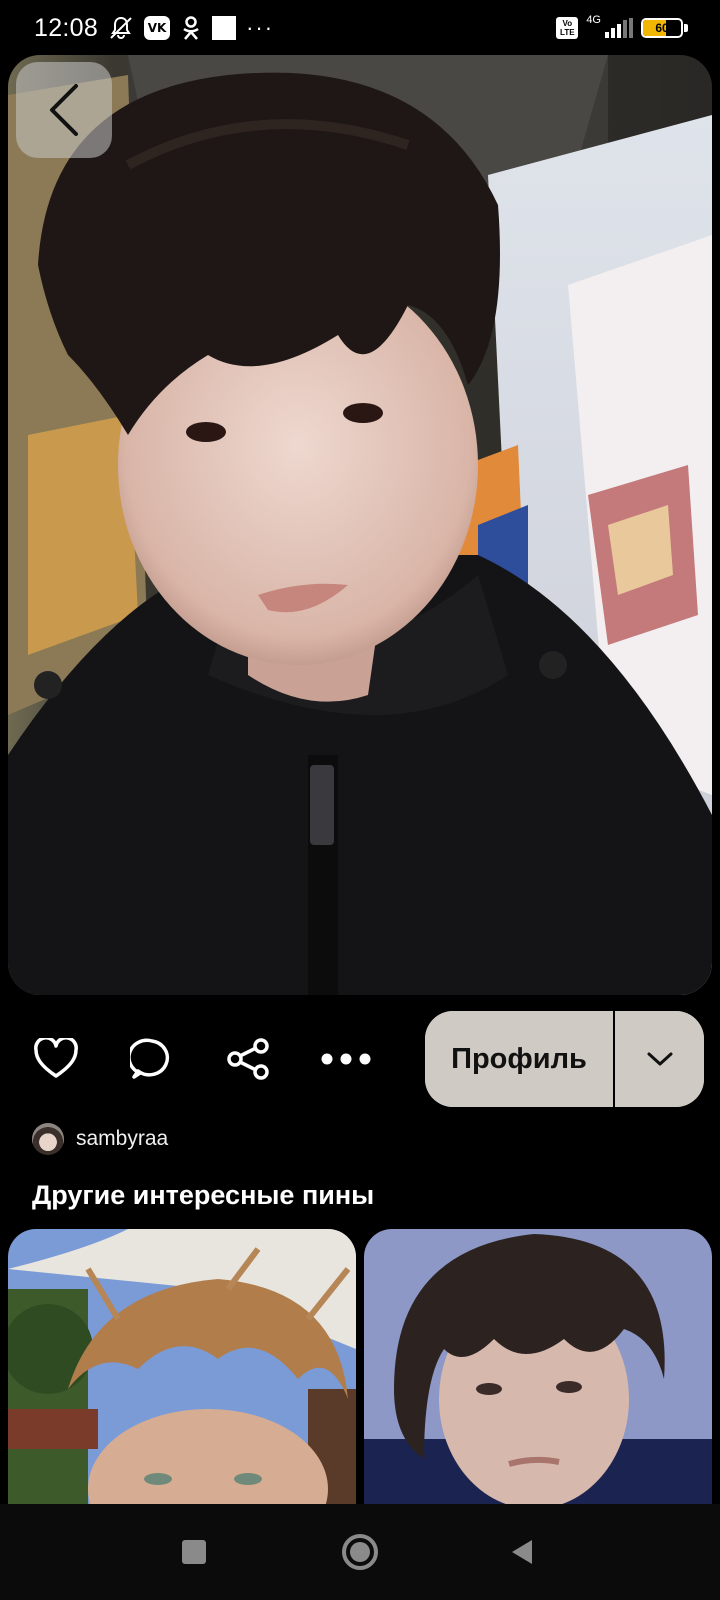 Image resolution: width=720 pixels, height=1600 pixels. What do you see at coordinates (360, 28) in the screenshot?
I see `status-bar: 12:08 VK ··· Vo LTE 4G 60` at bounding box center [360, 28].